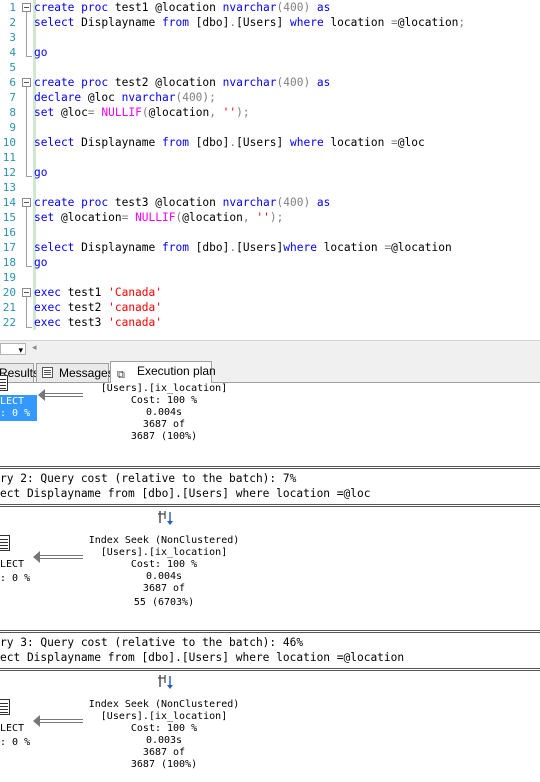 The height and width of the screenshot is (782, 540). What do you see at coordinates (12, 112) in the screenshot?
I see `line-number: 8` at bounding box center [12, 112].